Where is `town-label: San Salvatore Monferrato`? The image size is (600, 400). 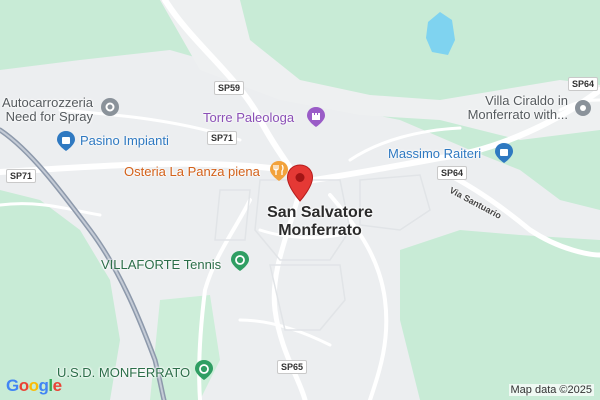 town-label: San Salvatore Monferrato is located at coordinates (320, 221).